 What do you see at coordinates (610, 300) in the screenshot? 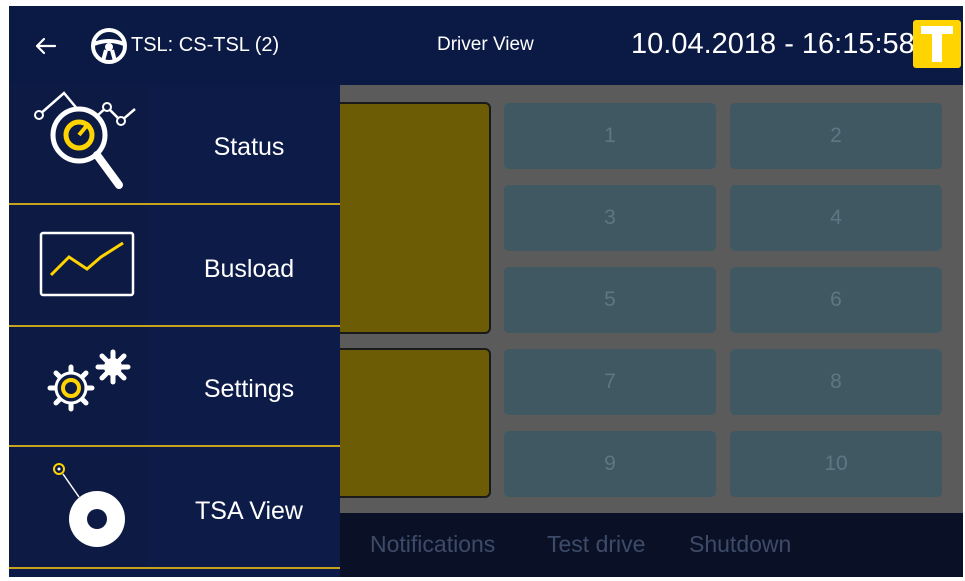
I see `tile-5: 5` at bounding box center [610, 300].